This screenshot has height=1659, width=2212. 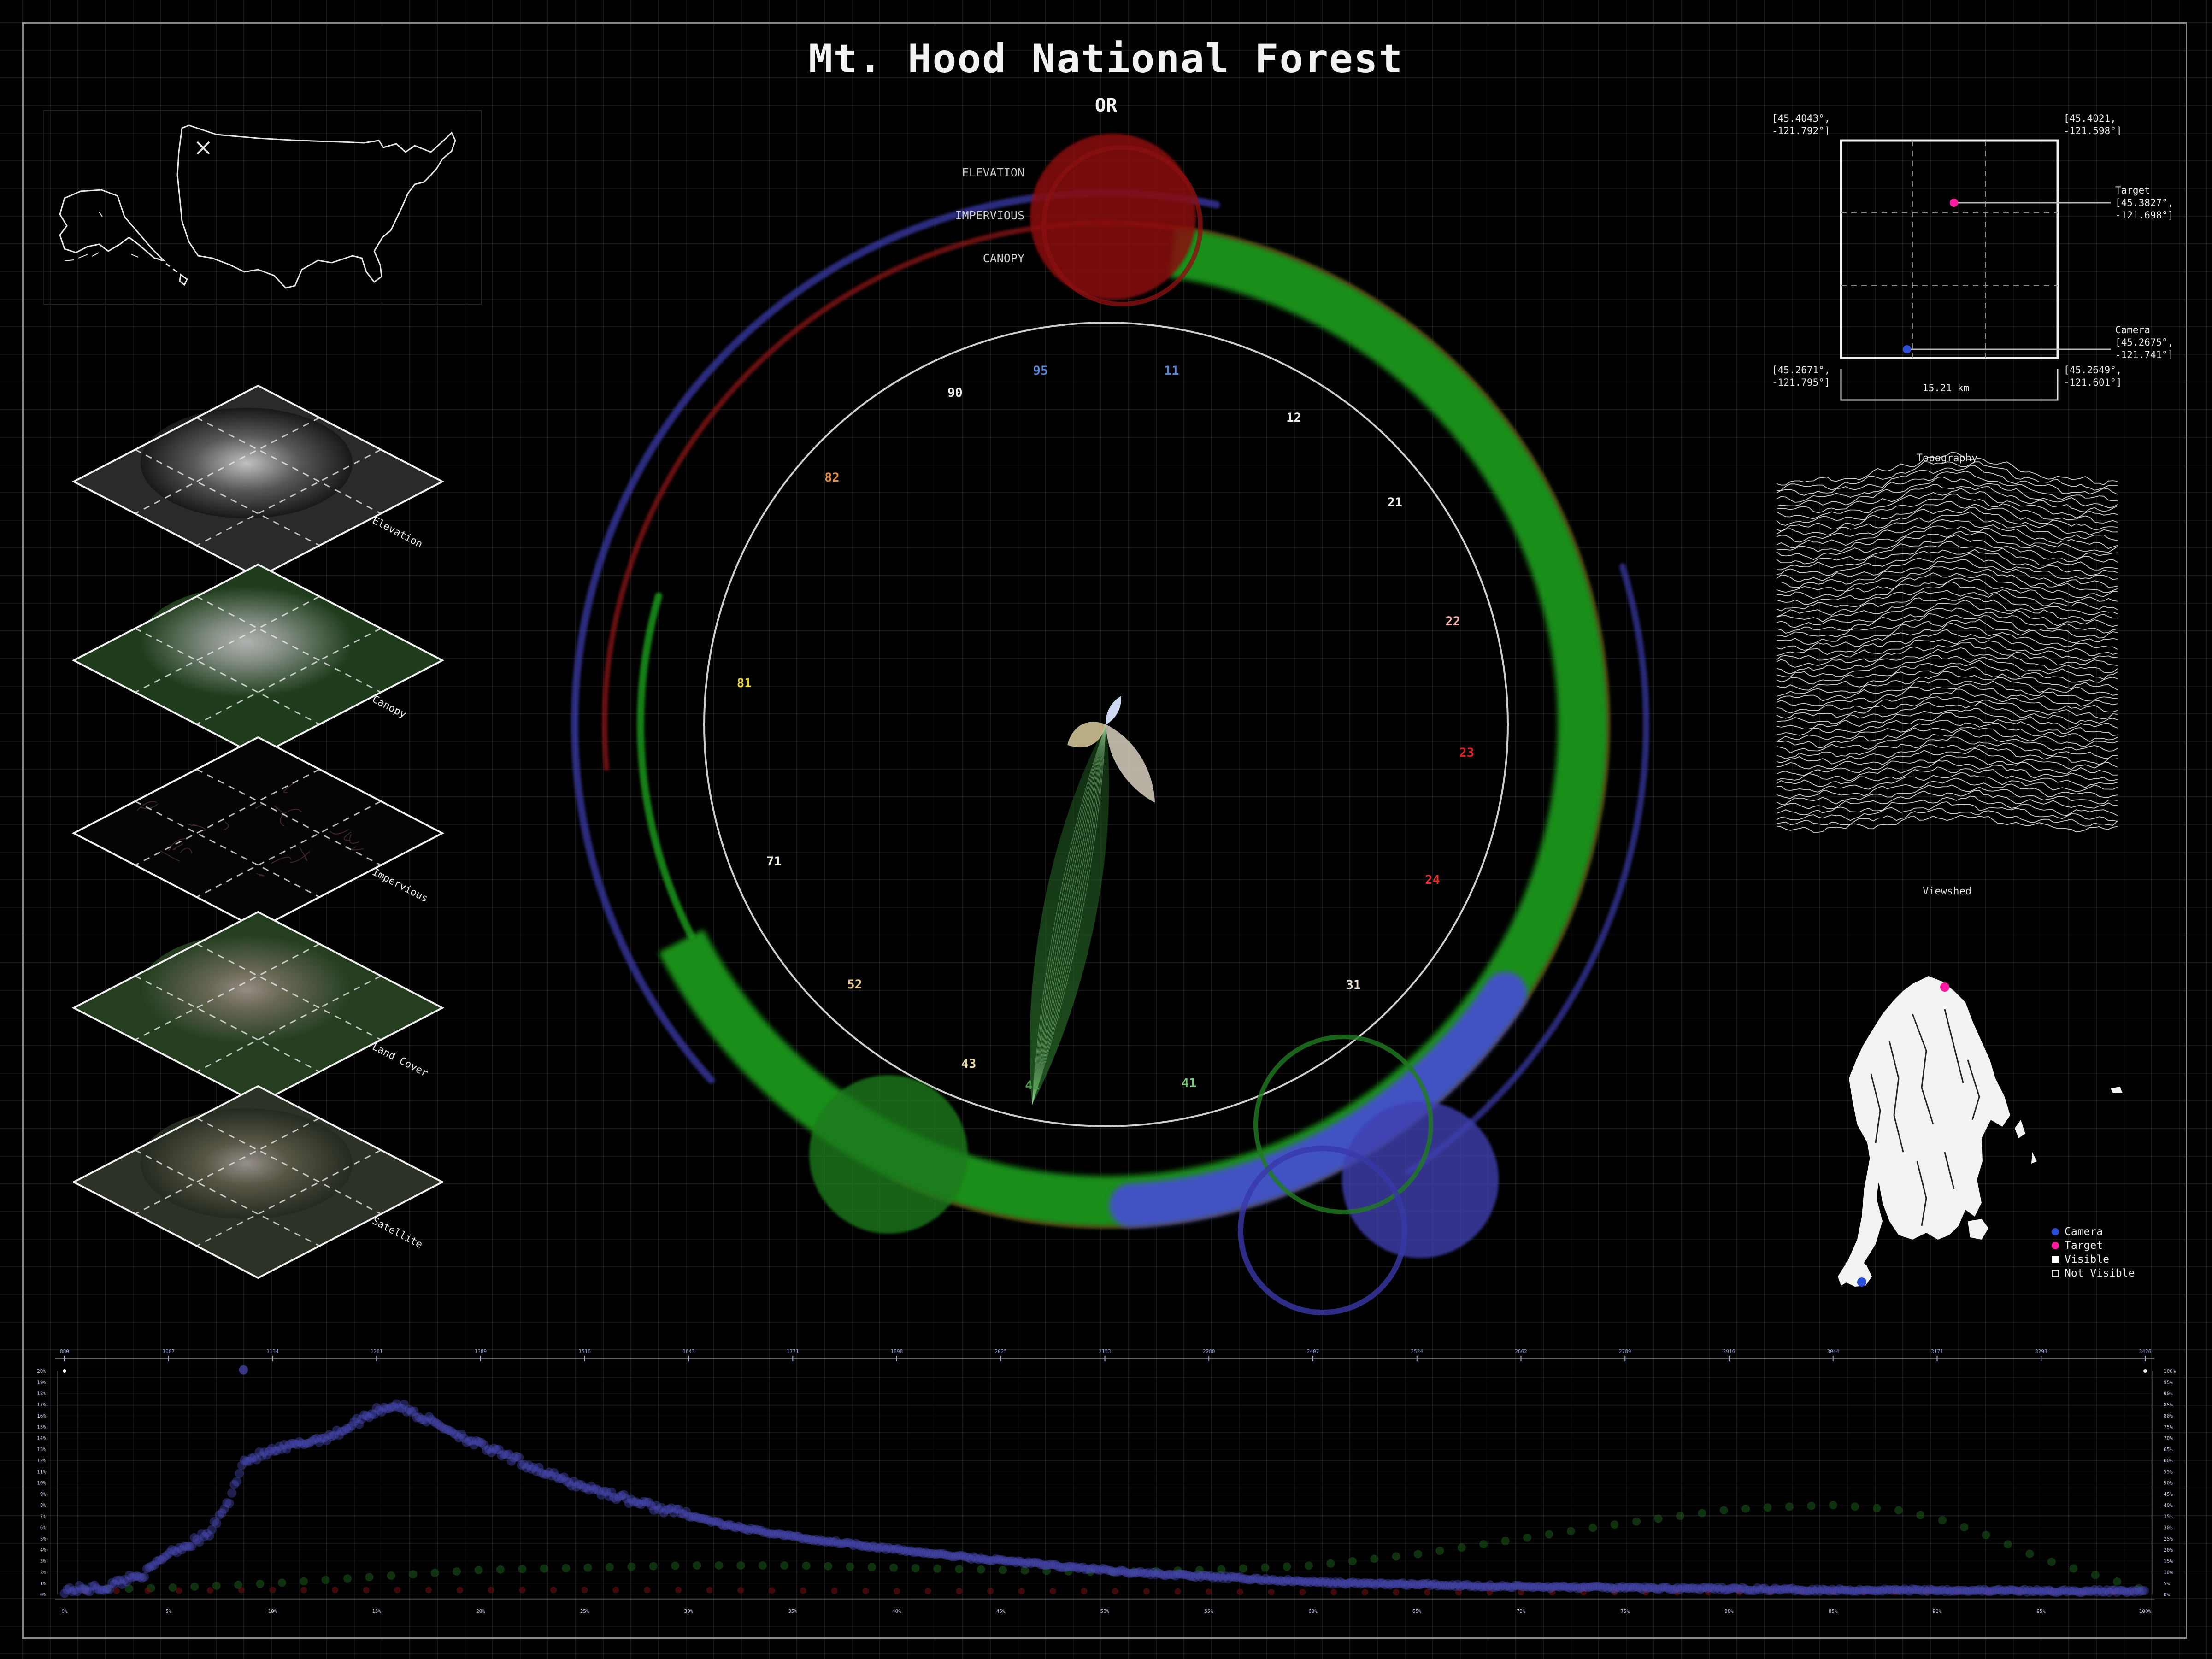 What do you see at coordinates (792, 1611) in the screenshot?
I see `timeline-bottom-tick-label: 35%` at bounding box center [792, 1611].